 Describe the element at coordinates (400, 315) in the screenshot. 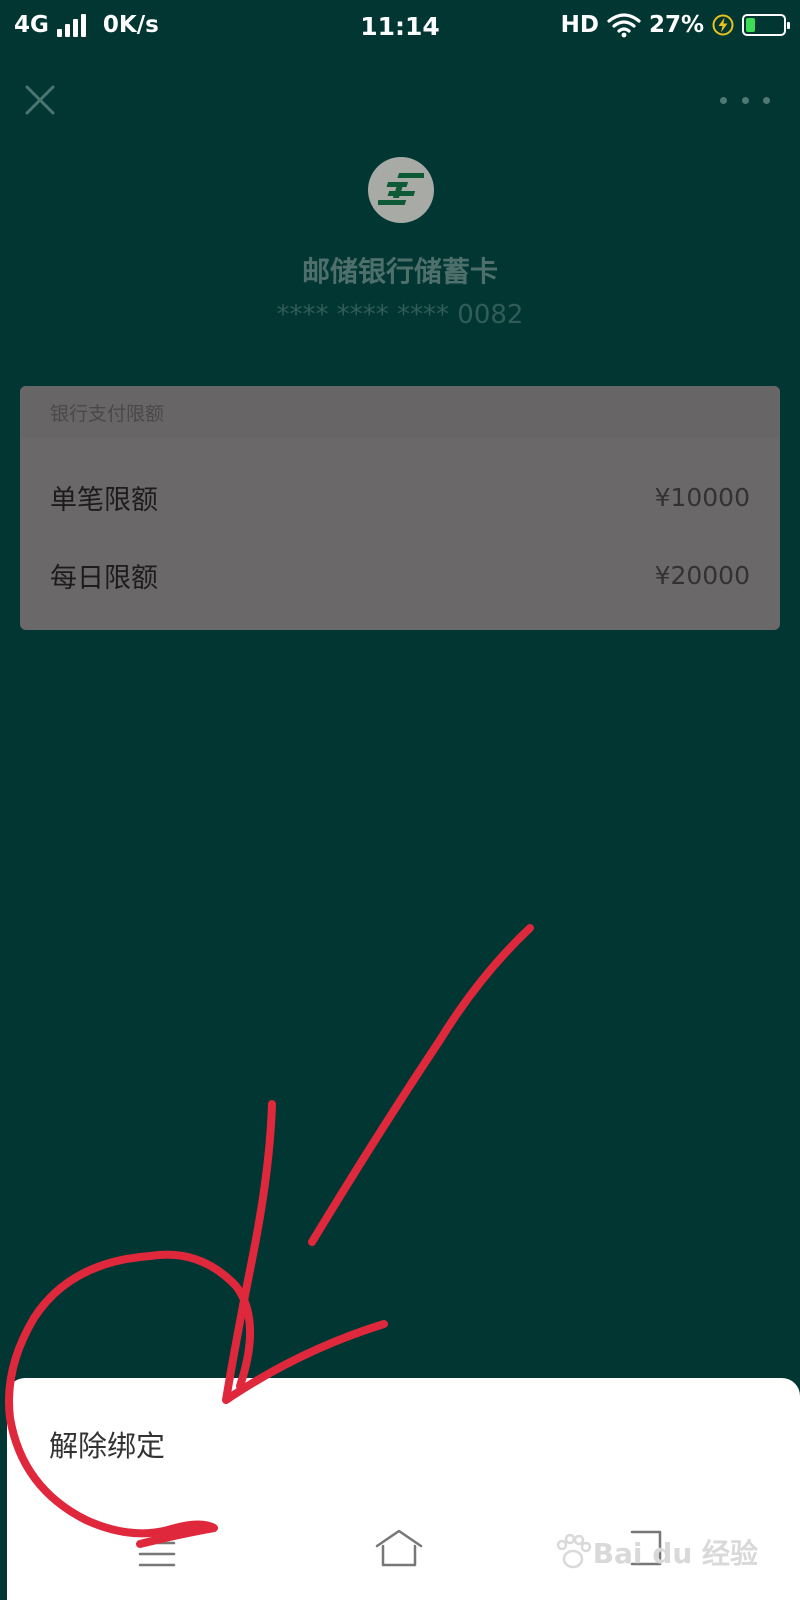

I see `card-number: **** **** **** 0082` at that location.